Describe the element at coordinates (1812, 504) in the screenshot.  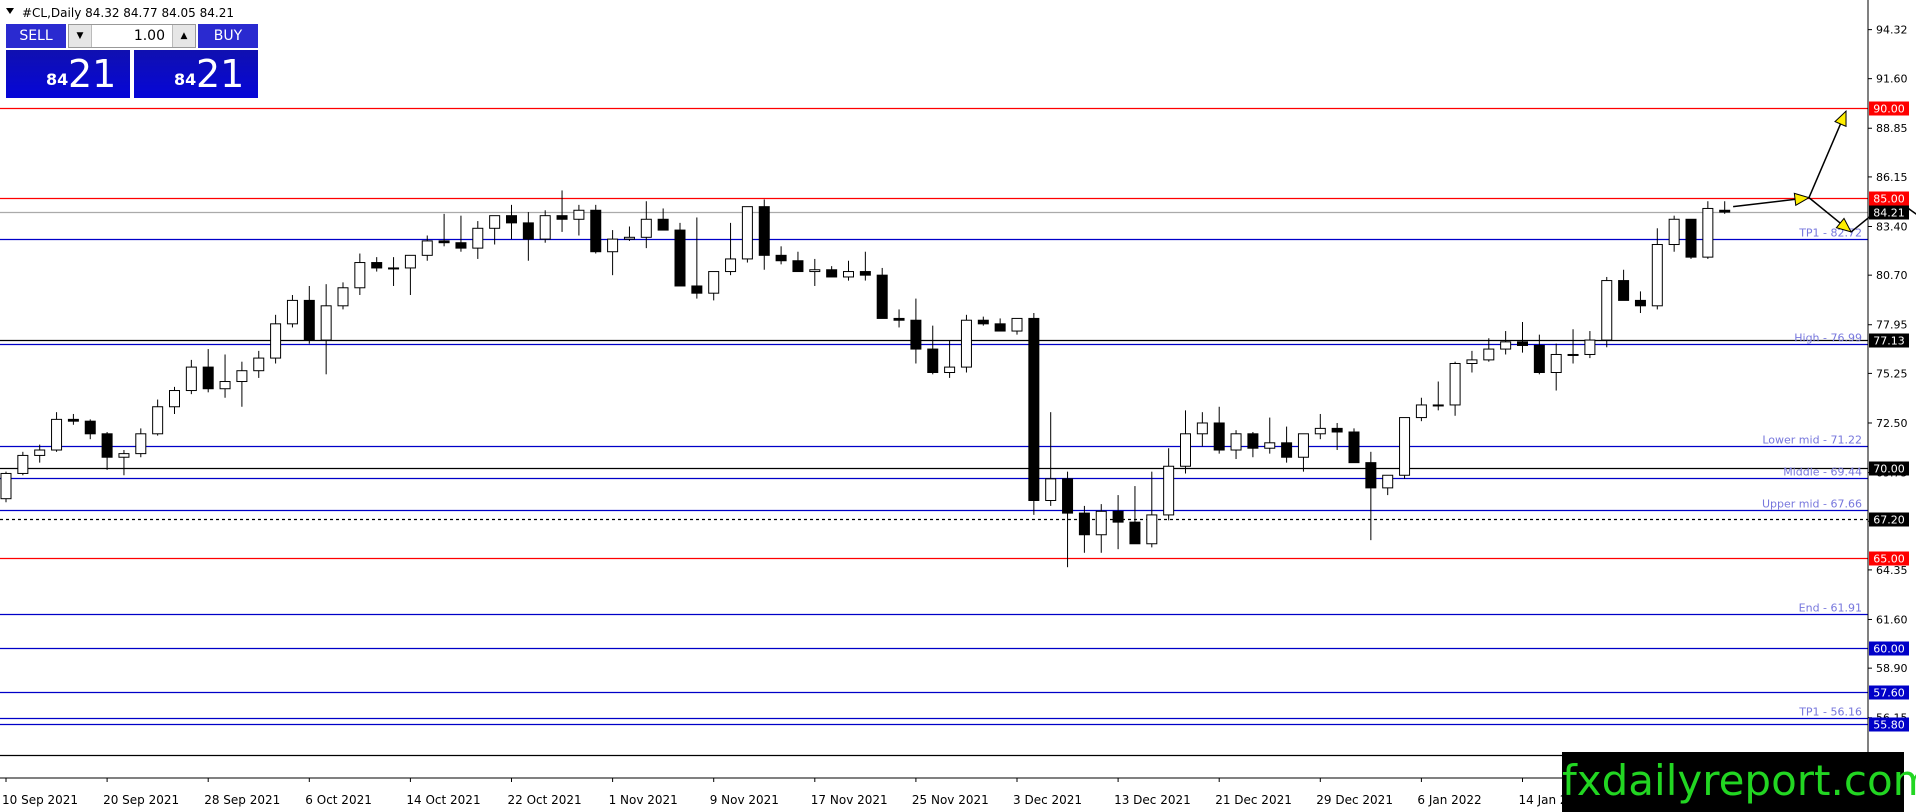
I see `level-inline-label: Upper mid - 67.66` at that location.